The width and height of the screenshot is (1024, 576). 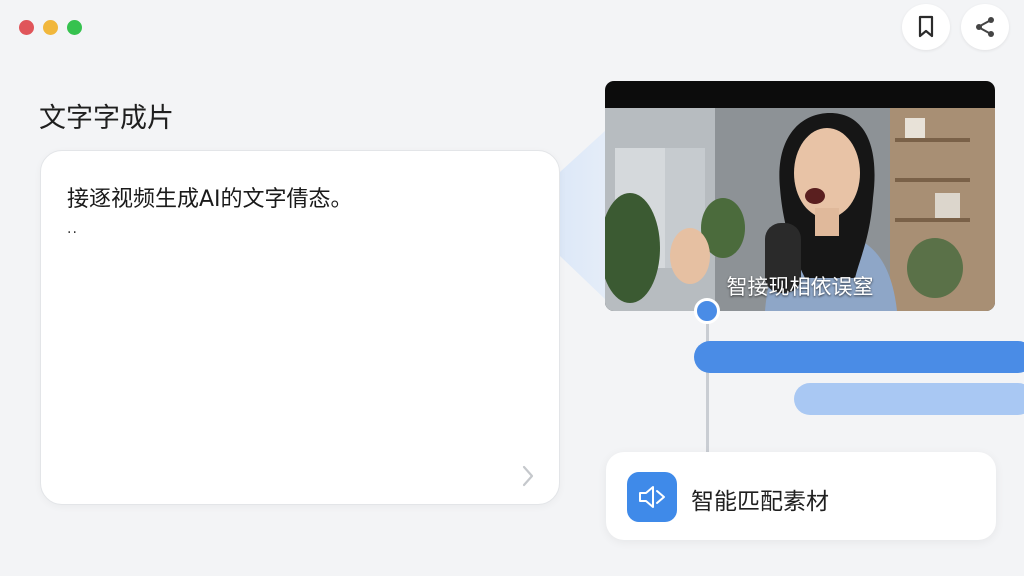 What do you see at coordinates (760, 502) in the screenshot?
I see `smart-match-label: 智能匹配素材` at bounding box center [760, 502].